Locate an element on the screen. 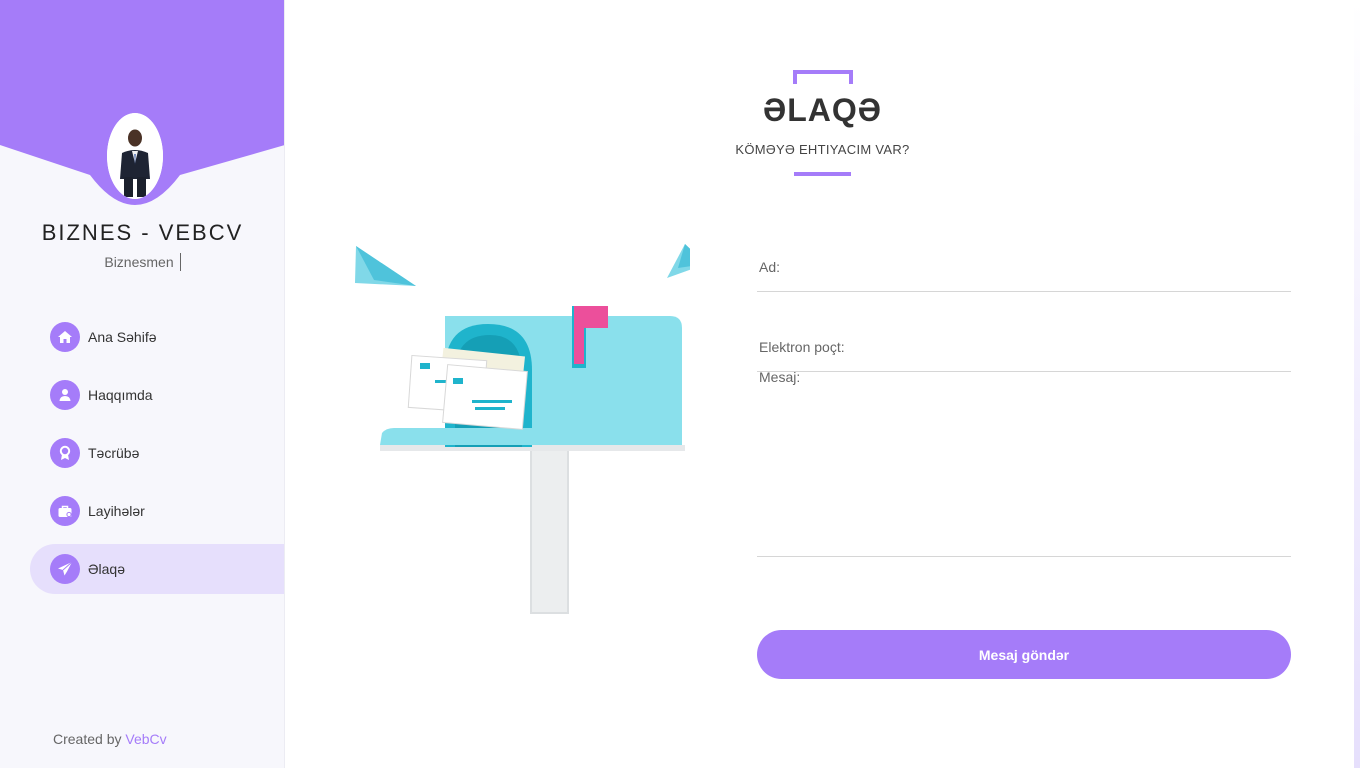  brand-subtitle: Biznesmen is located at coordinates (142, 262).